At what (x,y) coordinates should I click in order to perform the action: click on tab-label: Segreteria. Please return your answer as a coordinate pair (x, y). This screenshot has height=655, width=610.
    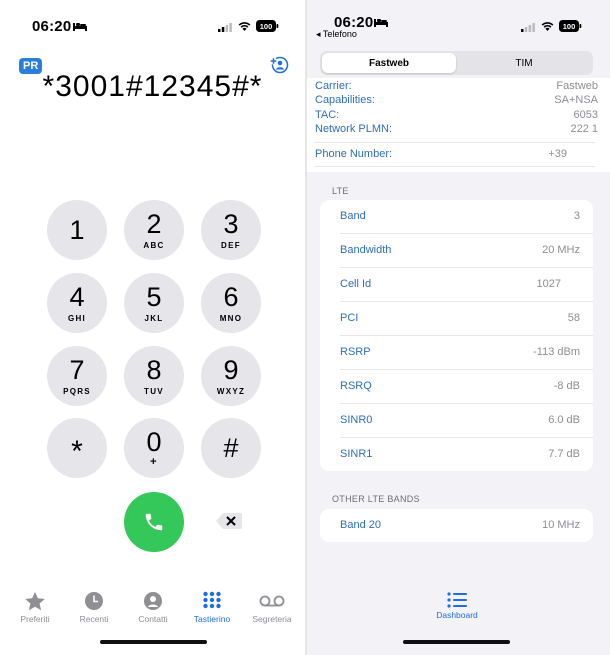
    Looking at the image, I should click on (272, 619).